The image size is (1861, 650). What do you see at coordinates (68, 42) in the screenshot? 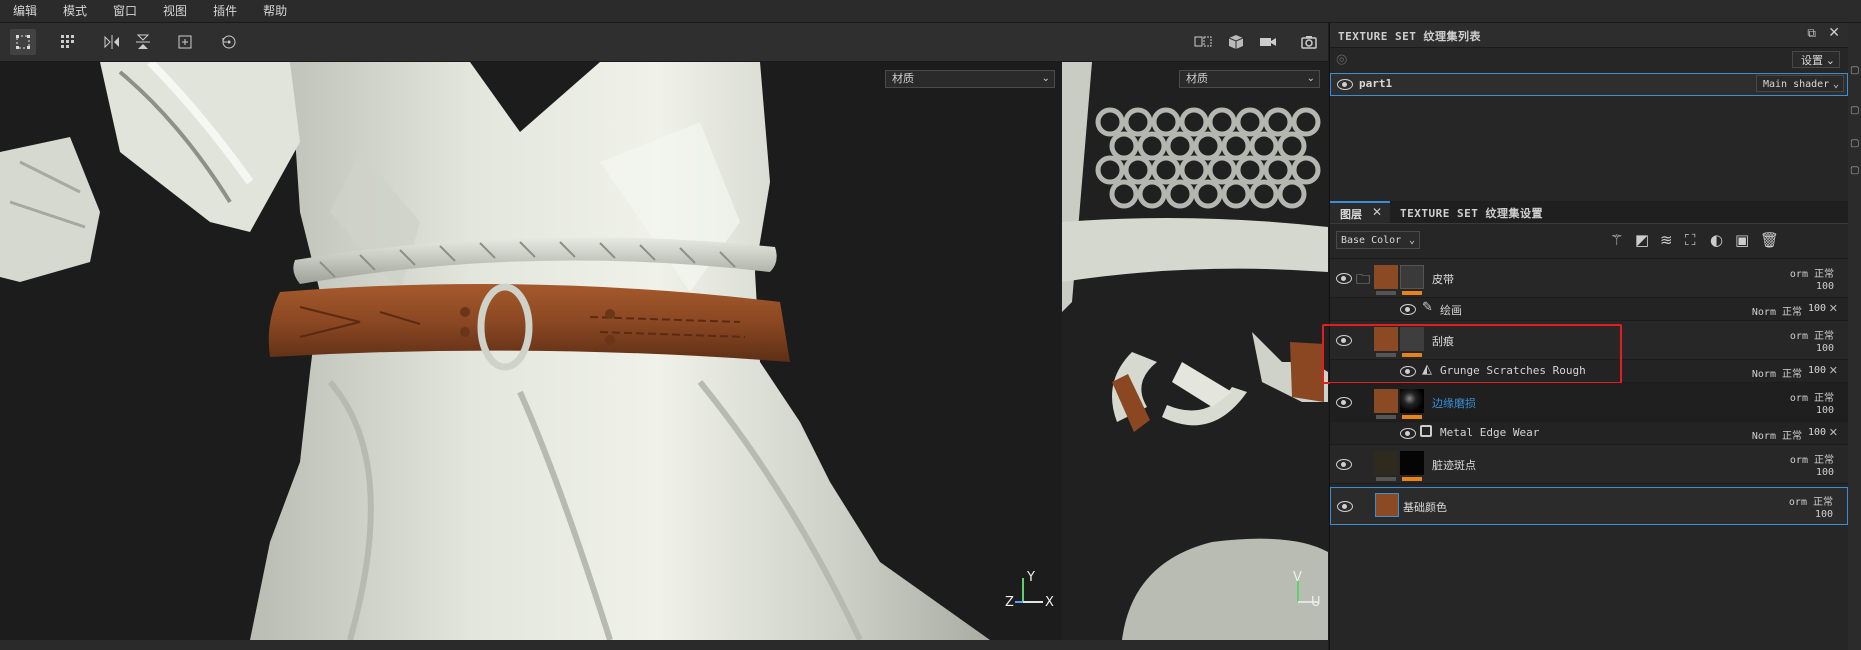
I see `grid-display-icon` at bounding box center [68, 42].